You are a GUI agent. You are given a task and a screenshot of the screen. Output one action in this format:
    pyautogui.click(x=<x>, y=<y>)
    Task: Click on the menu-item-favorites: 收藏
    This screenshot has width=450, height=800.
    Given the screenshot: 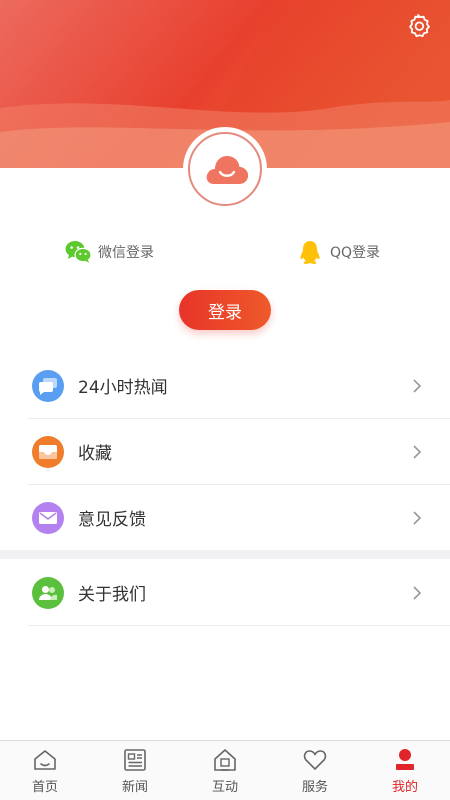 What is the action you would take?
    pyautogui.click(x=239, y=452)
    